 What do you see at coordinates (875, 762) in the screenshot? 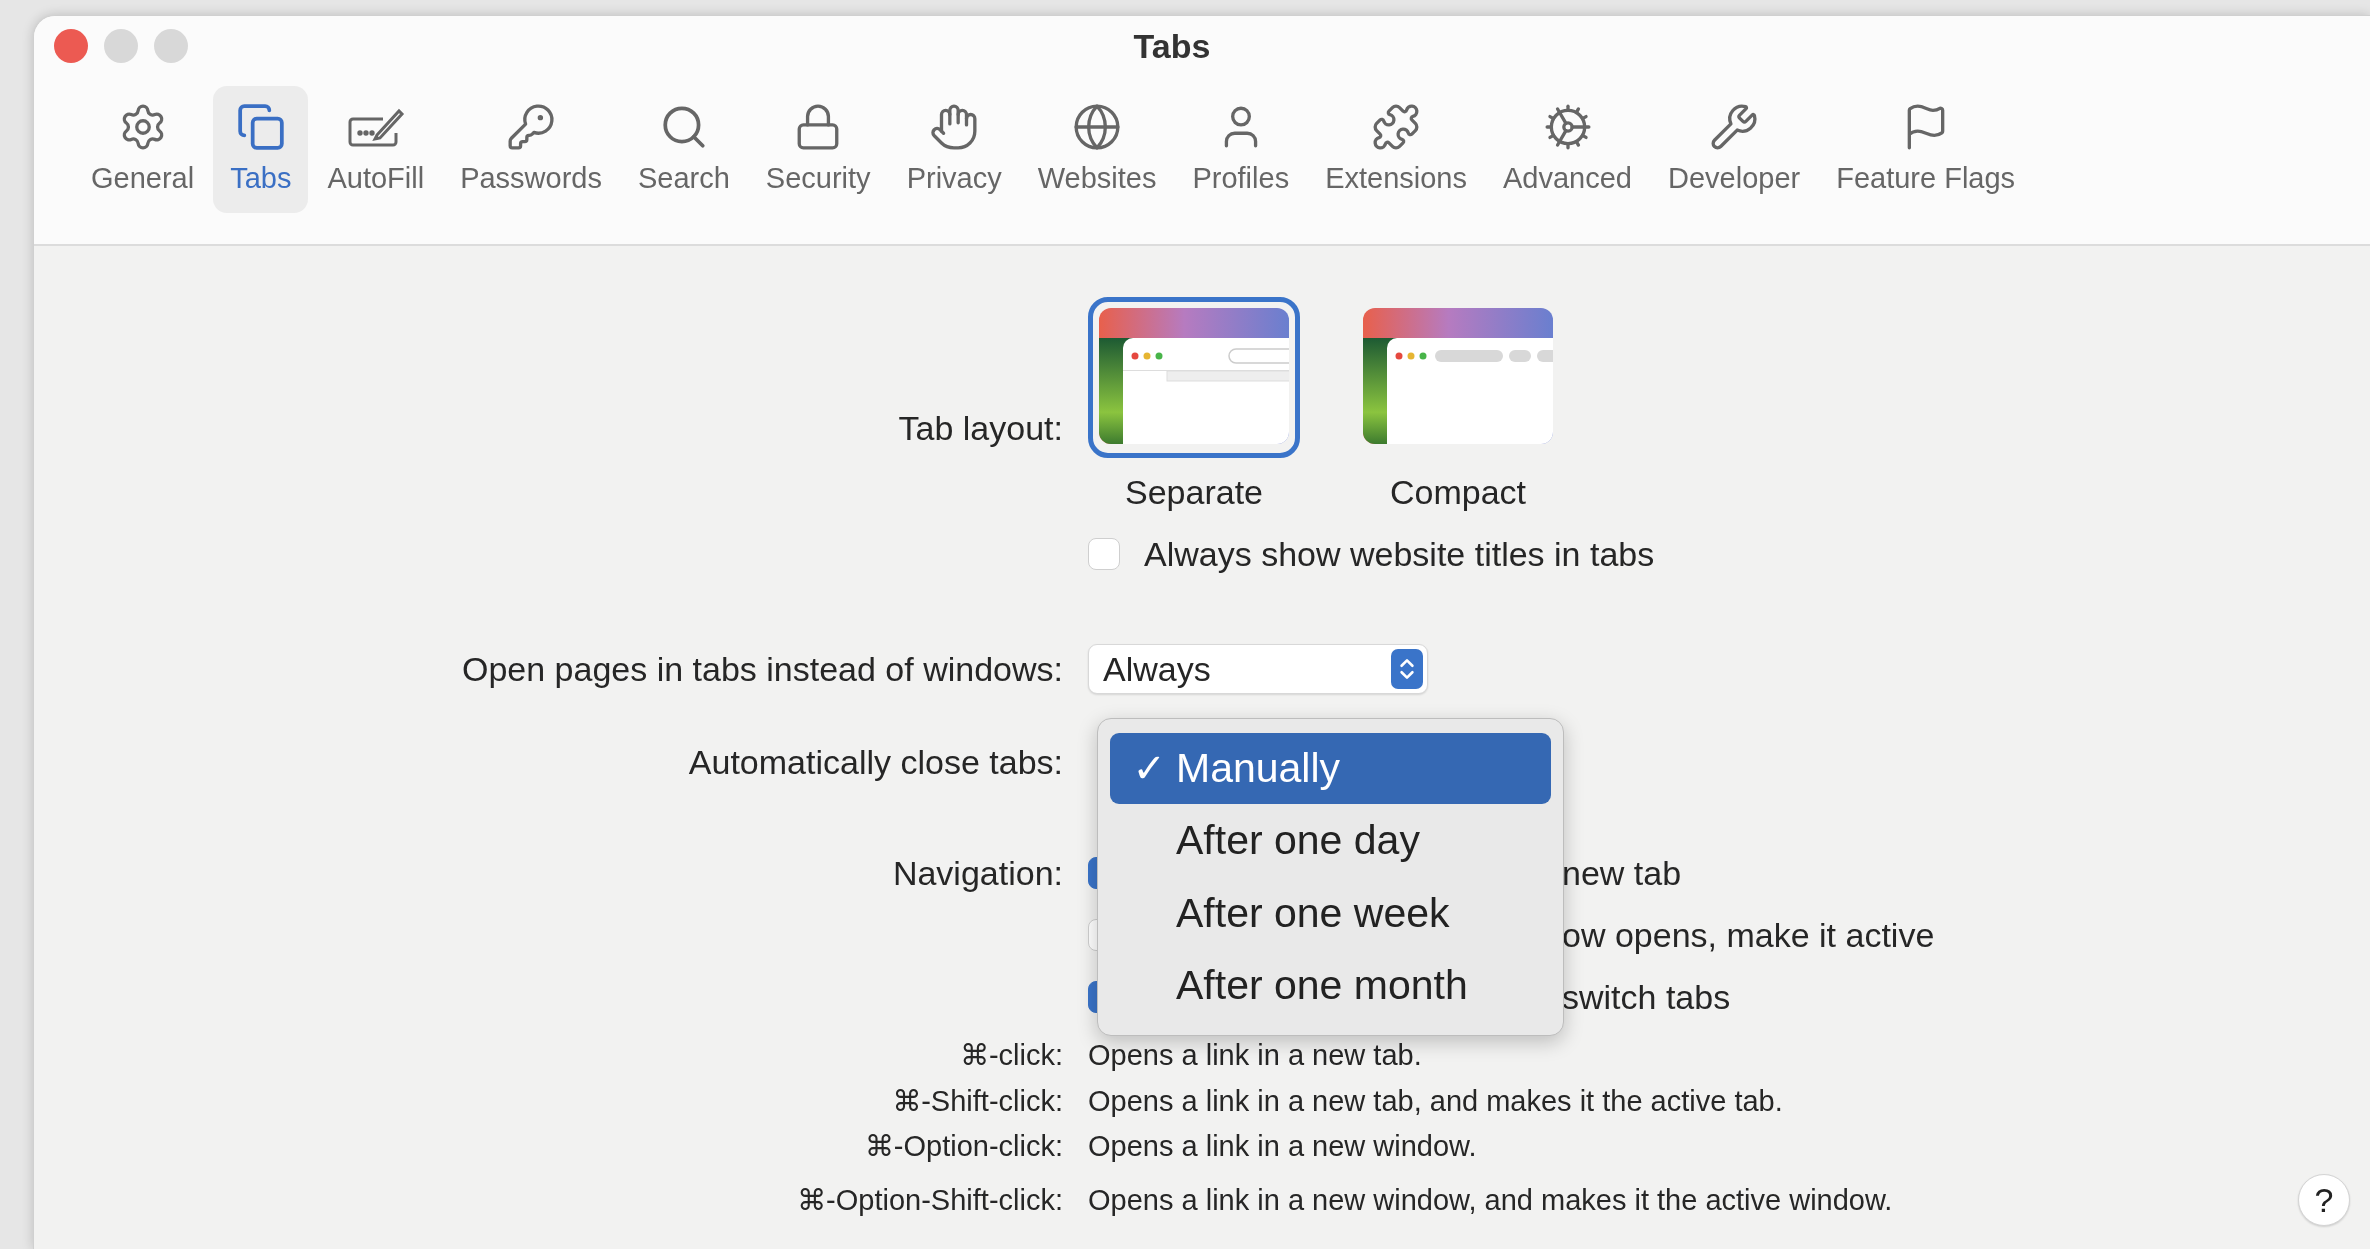
I see `field-label: Automatically close tabs:` at bounding box center [875, 762].